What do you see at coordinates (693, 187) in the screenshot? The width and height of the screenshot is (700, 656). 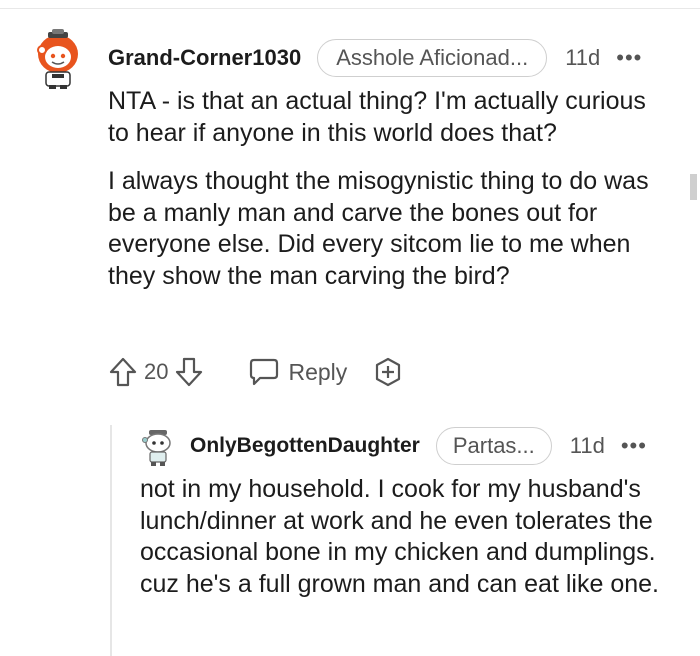 I see `scrollbar-thumb` at bounding box center [693, 187].